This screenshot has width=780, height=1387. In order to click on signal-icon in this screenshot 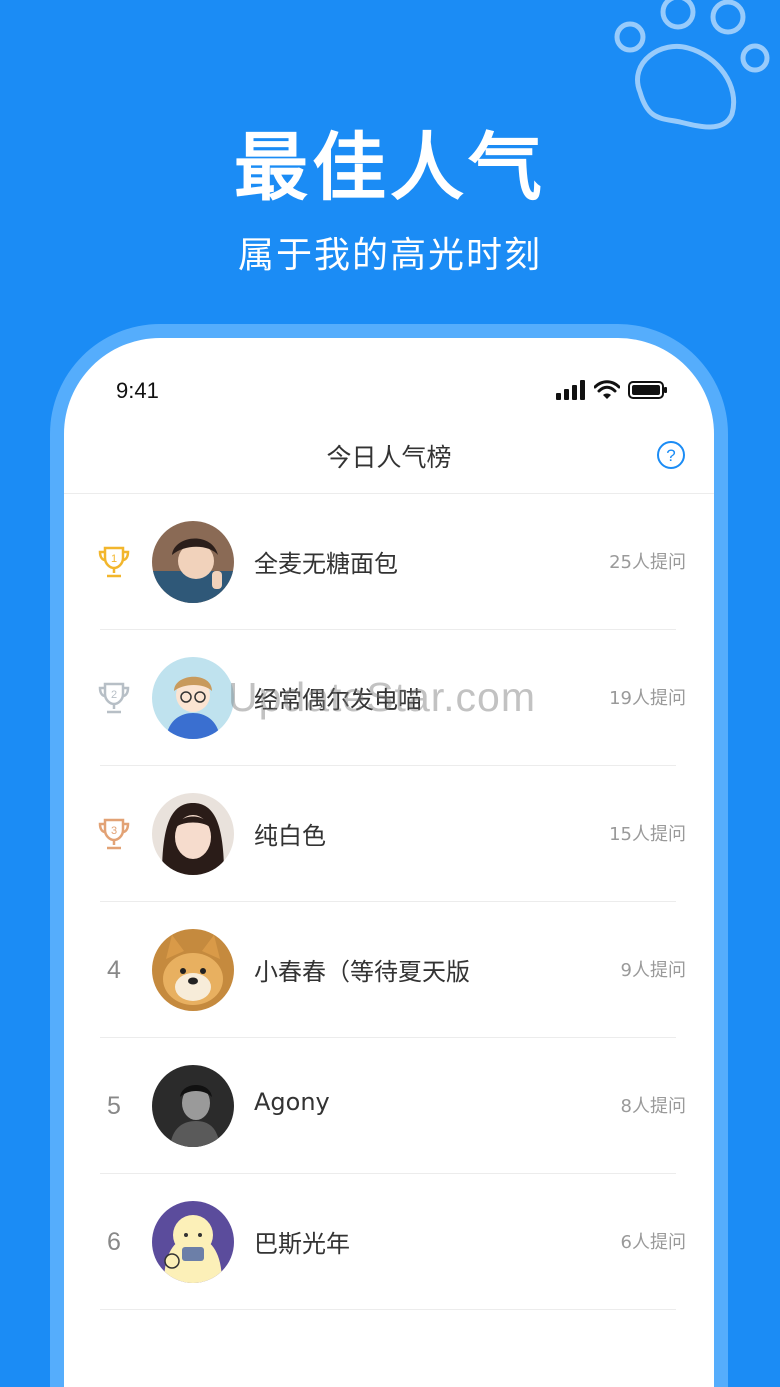, I will do `click(570, 390)`.